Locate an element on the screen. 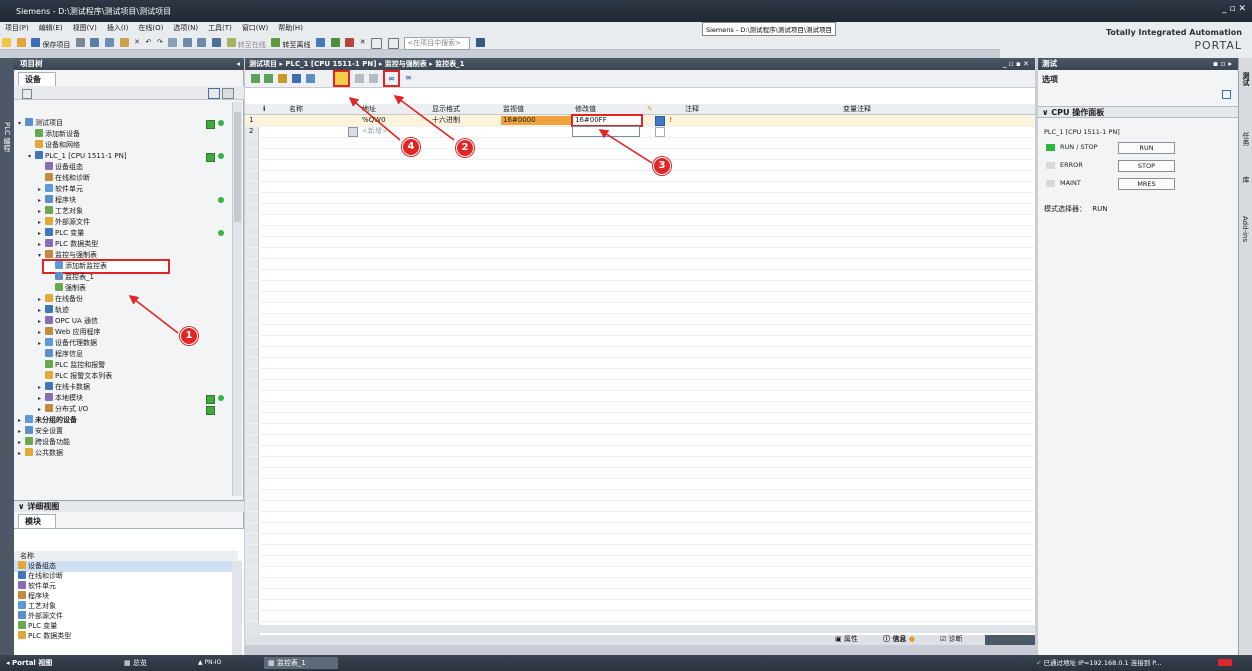 Image resolution: width=1252 pixels, height=671 pixels. portal-view-button: ◂ Portal 视图 is located at coordinates (29, 663).